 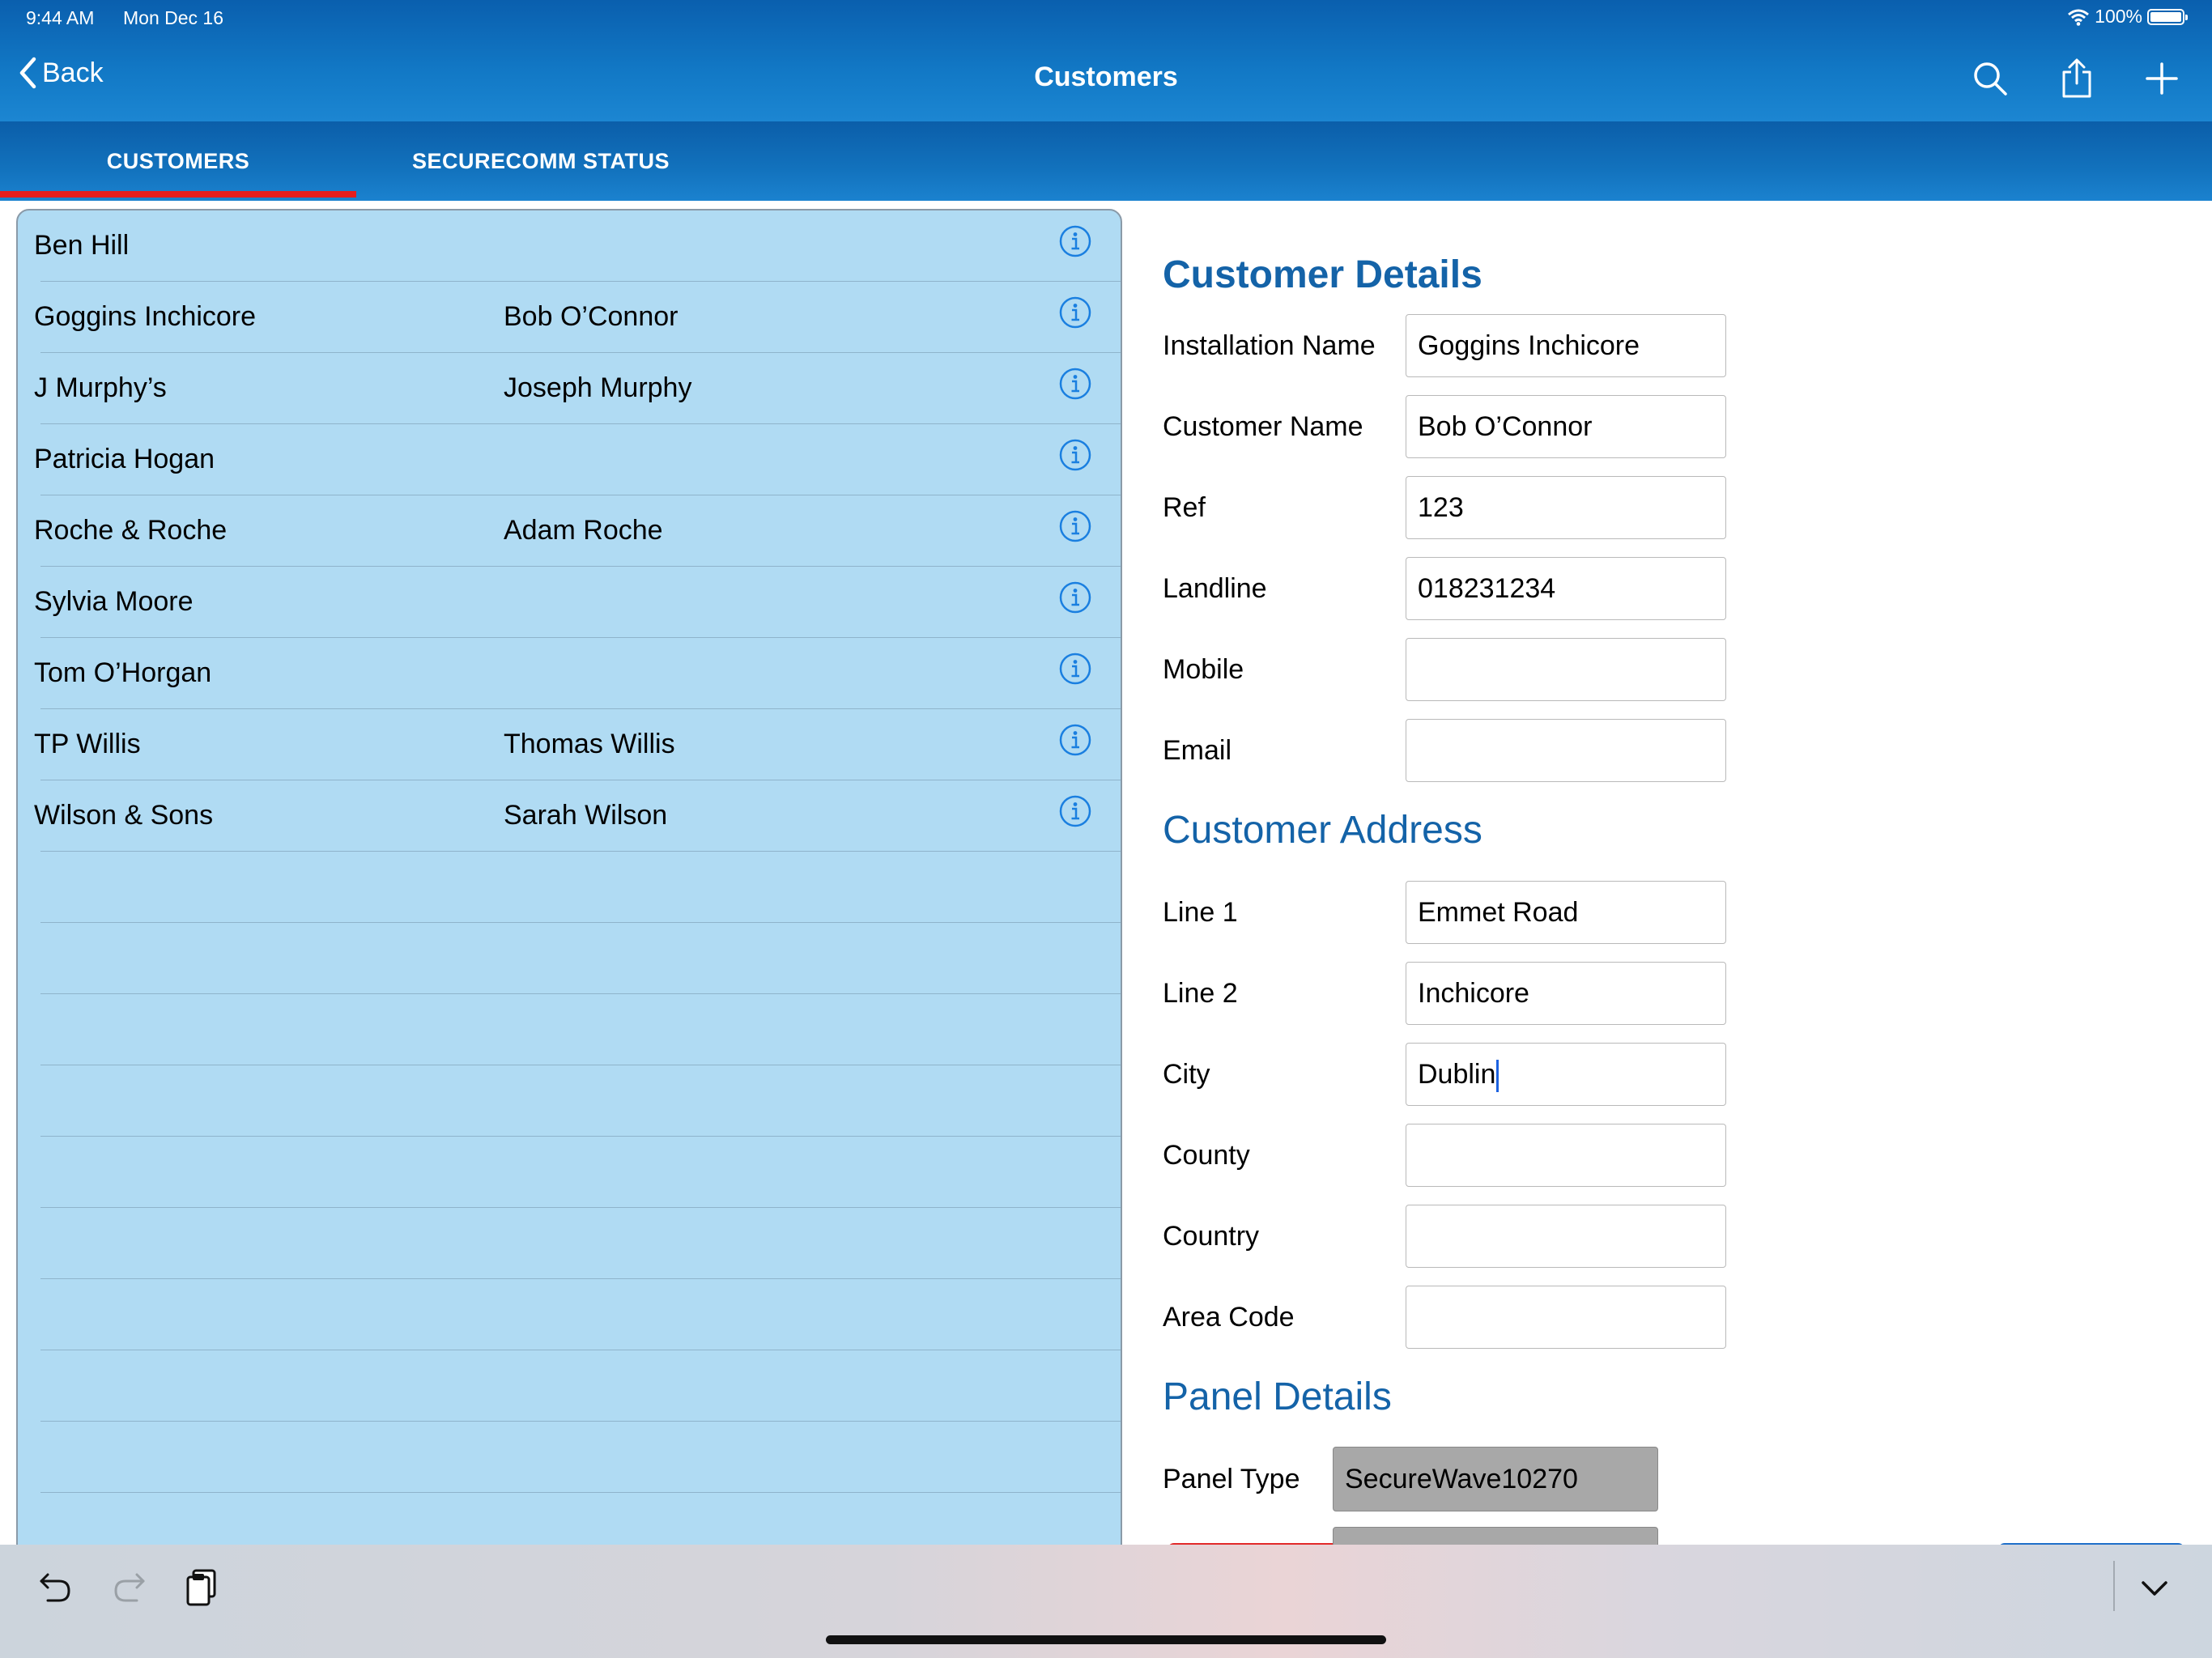 I want to click on search-icon, so click(x=1991, y=79).